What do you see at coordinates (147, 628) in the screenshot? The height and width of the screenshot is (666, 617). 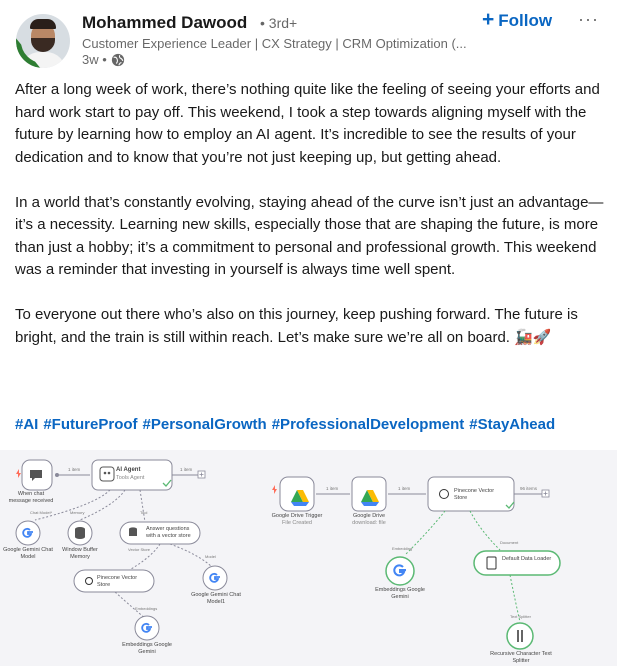 I see `embeddings-gemini-node` at bounding box center [147, 628].